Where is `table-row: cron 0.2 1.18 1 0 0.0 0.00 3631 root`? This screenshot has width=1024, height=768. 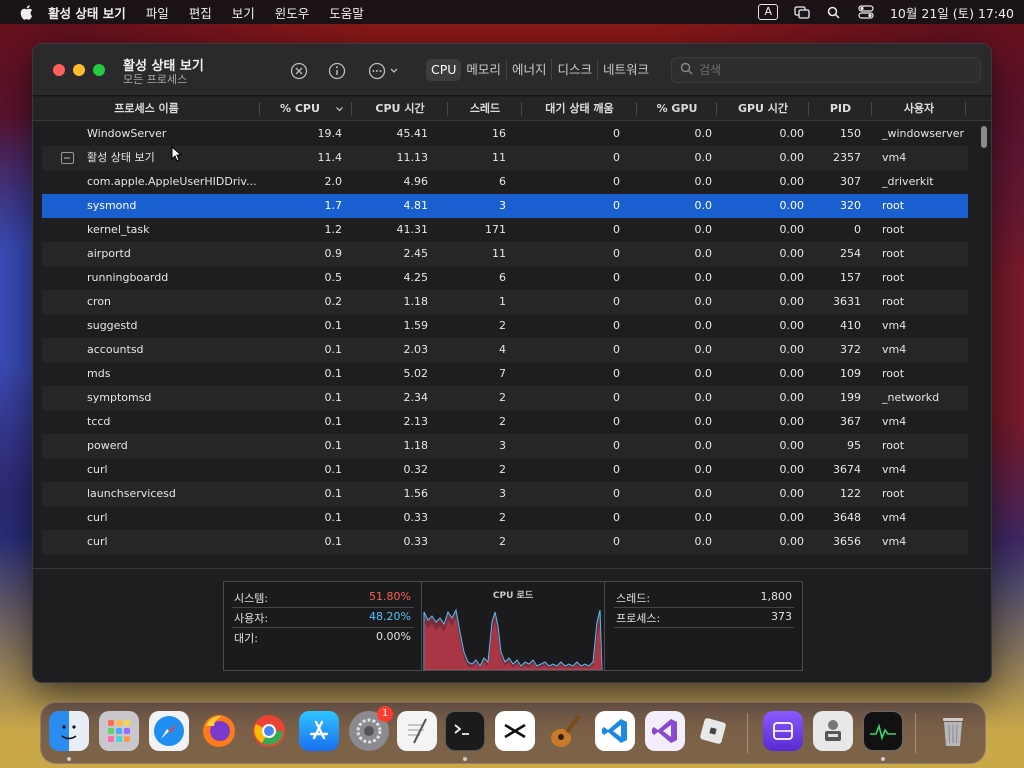 table-row: cron 0.2 1.18 1 0 0.0 0.00 3631 root is located at coordinates (505, 302).